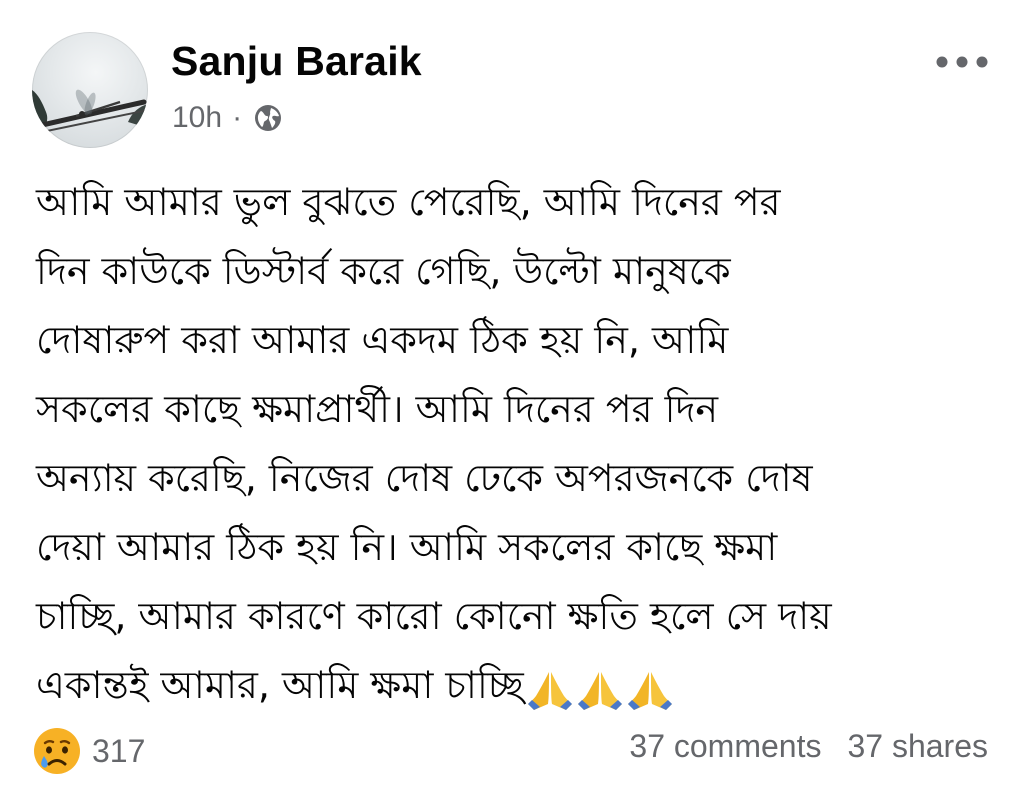 The image size is (1024, 800). Describe the element at coordinates (917, 746) in the screenshot. I see `shares-count: 37 shares` at that location.